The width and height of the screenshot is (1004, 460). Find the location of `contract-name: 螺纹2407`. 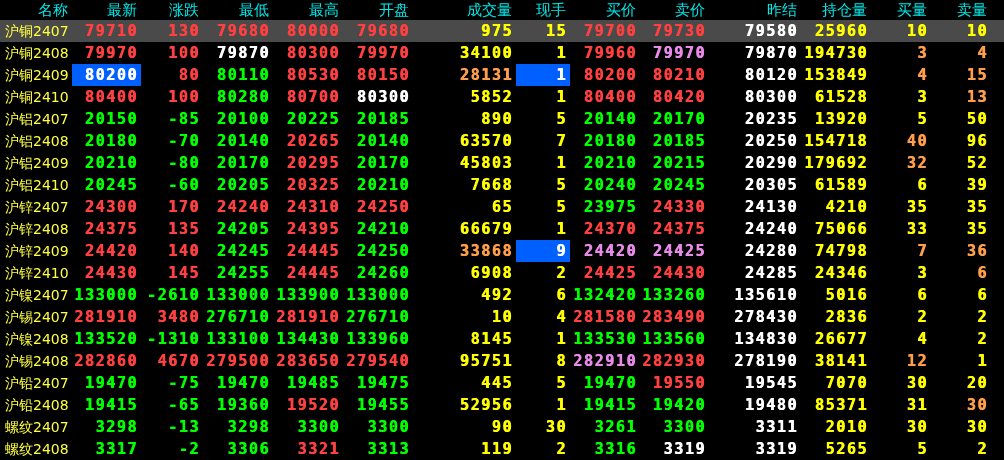

contract-name: 螺纹2407 is located at coordinates (37, 427).